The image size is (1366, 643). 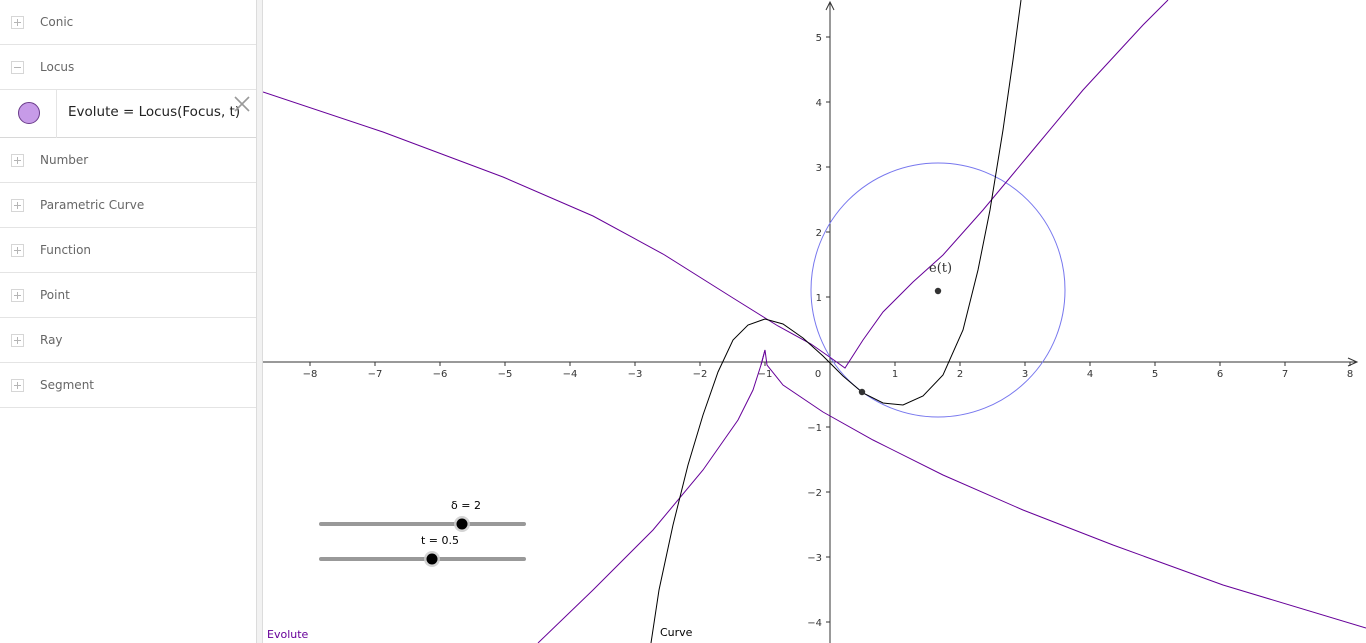 What do you see at coordinates (55, 295) in the screenshot?
I see `category-label: Point` at bounding box center [55, 295].